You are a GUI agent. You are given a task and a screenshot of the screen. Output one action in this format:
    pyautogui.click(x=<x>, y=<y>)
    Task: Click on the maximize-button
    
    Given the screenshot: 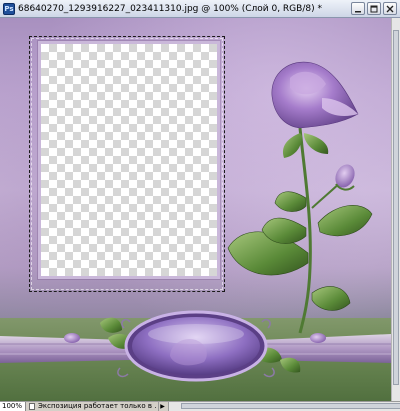 What is the action you would take?
    pyautogui.click(x=374, y=8)
    